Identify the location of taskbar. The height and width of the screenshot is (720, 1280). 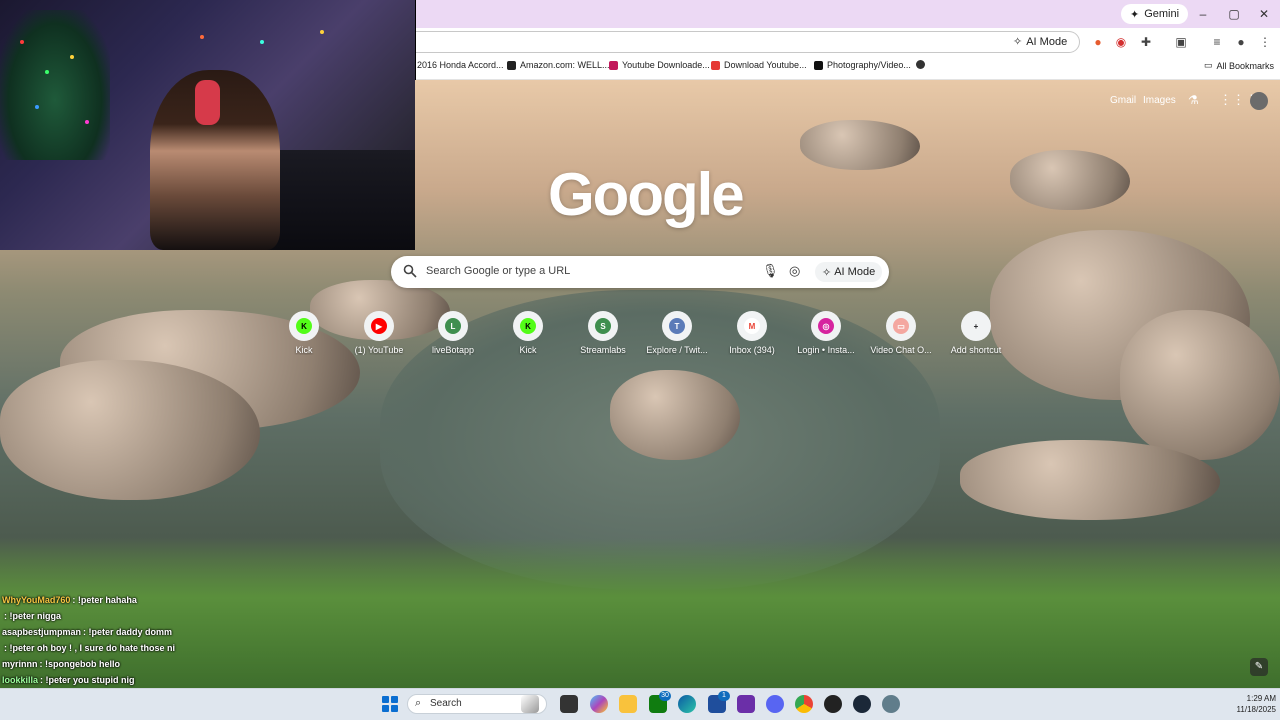
(640, 704).